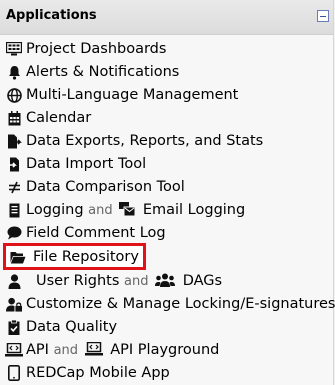 This screenshot has height=385, width=335. I want to click on menu-item-mobile-app: REDCap Mobile App, so click(166, 373).